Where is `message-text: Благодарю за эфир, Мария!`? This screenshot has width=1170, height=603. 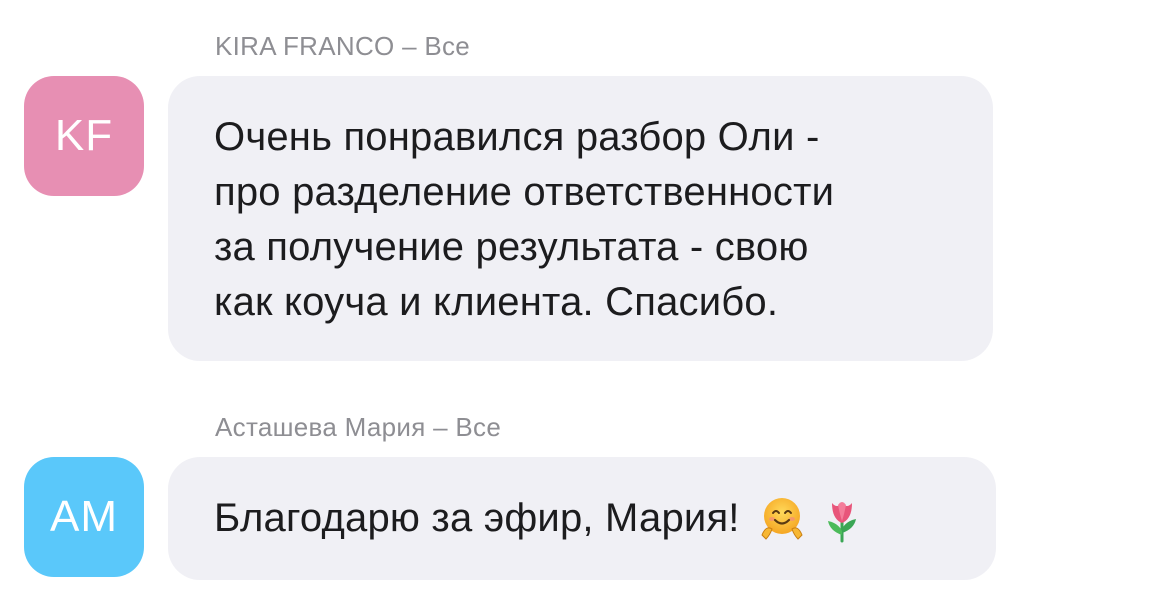
message-text: Благодарю за эфир, Мария! is located at coordinates (477, 518).